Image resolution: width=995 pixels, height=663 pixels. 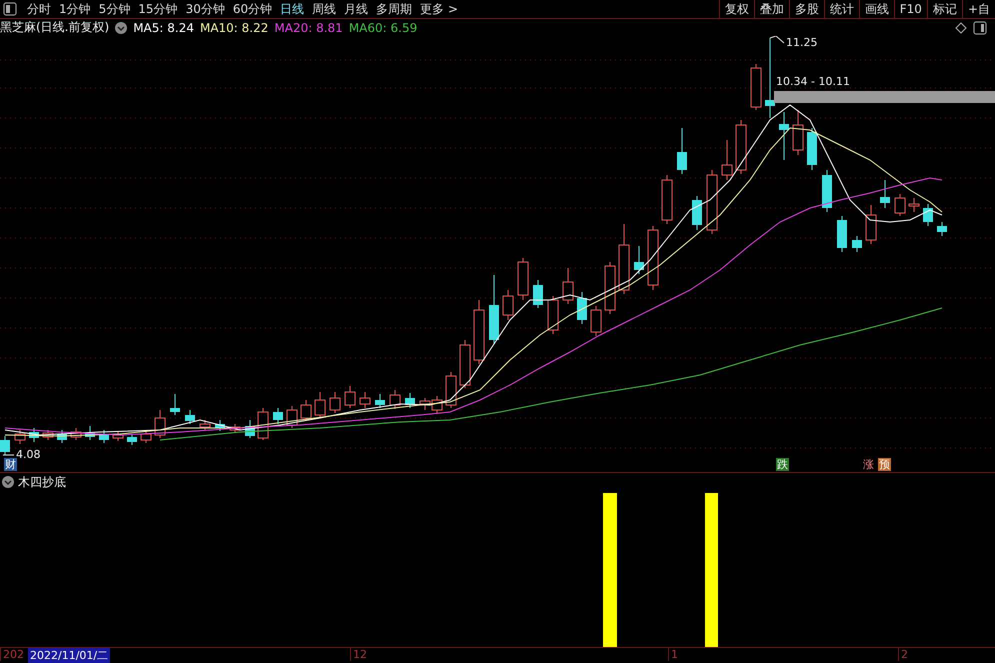 What do you see at coordinates (10, 464) in the screenshot?
I see `event-marker: 财` at bounding box center [10, 464].